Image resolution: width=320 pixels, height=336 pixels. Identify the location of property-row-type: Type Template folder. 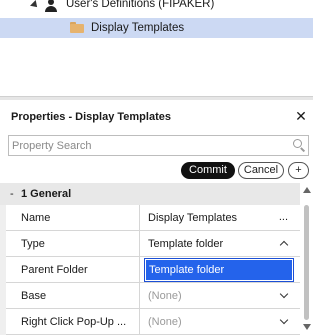
(150, 244).